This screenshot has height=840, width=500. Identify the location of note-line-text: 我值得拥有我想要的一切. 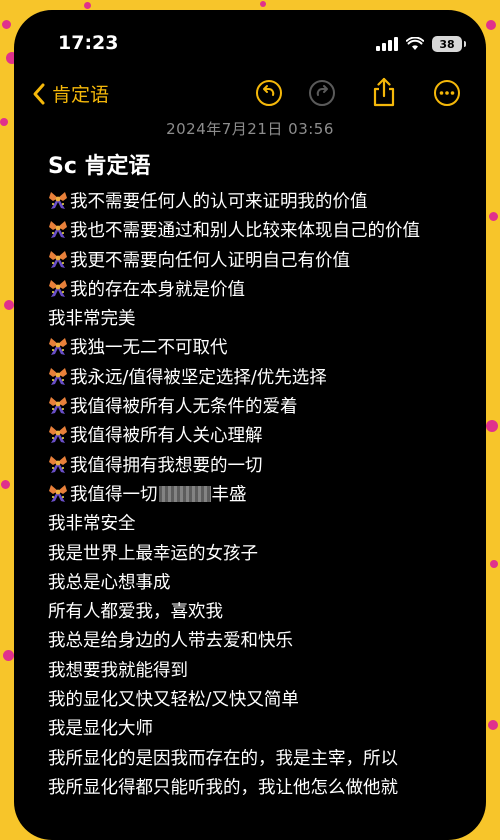
(166, 465).